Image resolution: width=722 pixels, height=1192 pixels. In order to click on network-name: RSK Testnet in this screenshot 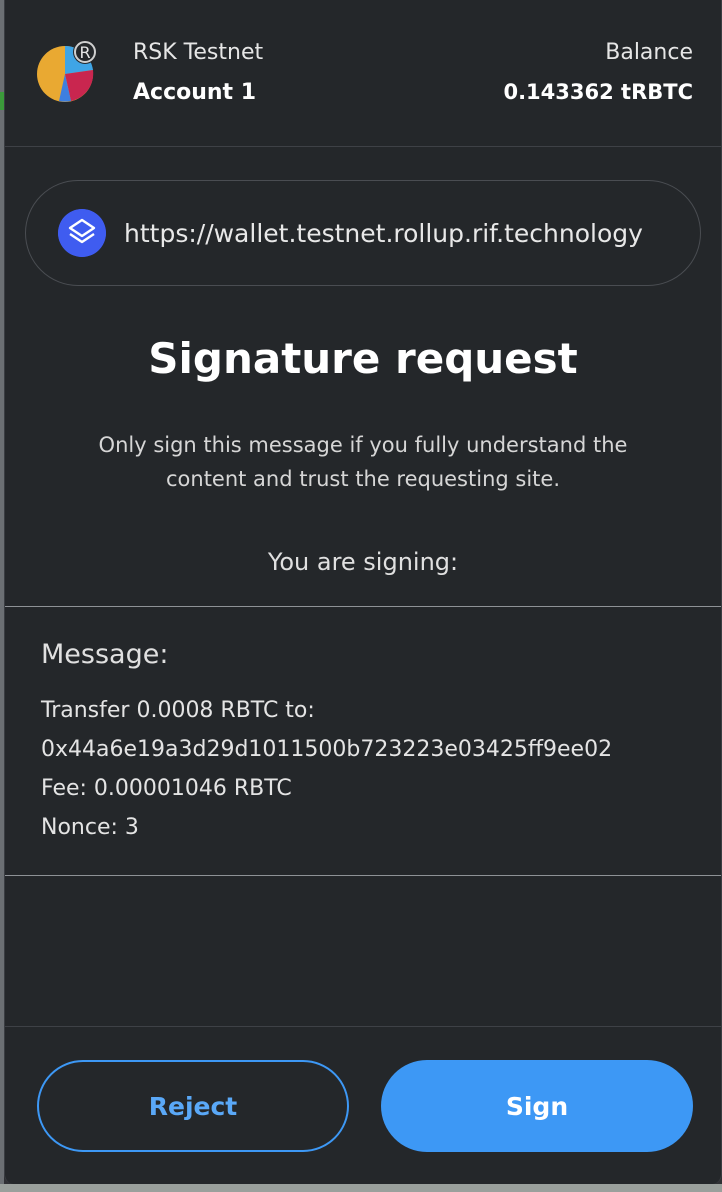, I will do `click(198, 52)`.